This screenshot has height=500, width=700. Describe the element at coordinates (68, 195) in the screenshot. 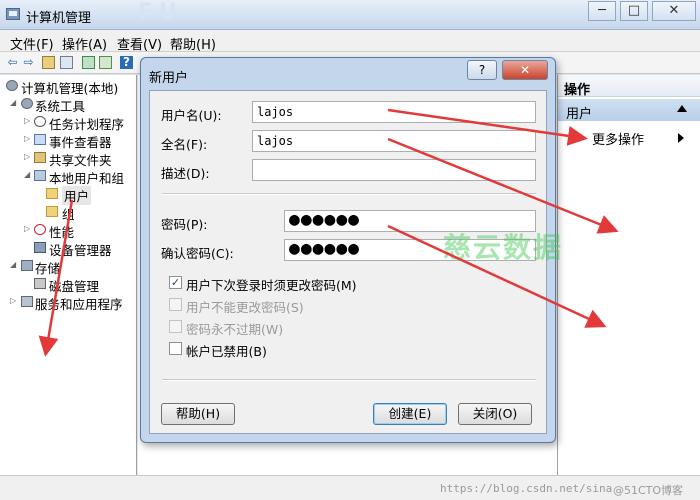

I see `tree-item-users: 用户` at that location.